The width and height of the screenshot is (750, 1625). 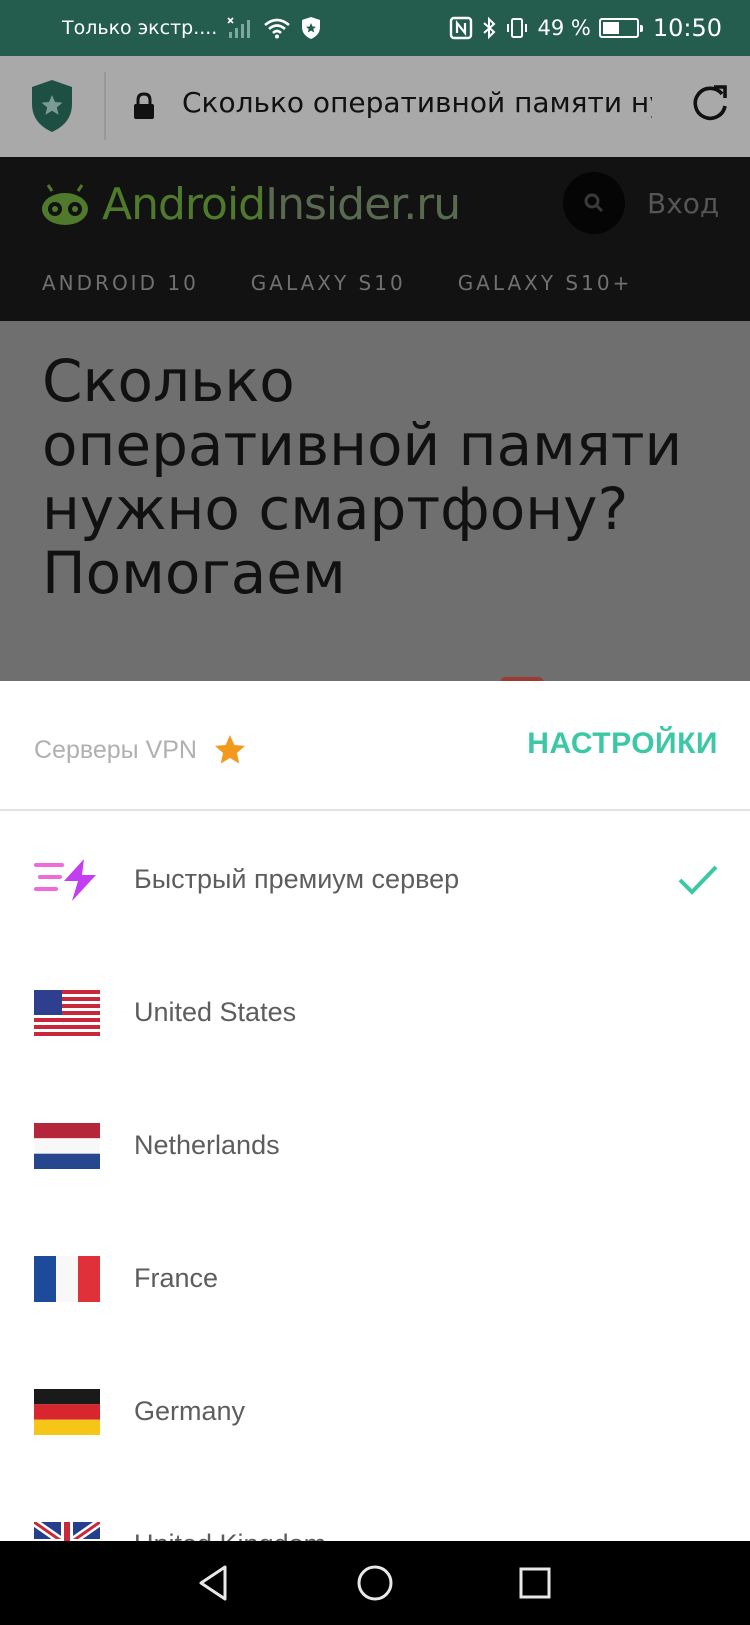 What do you see at coordinates (184, 204) in the screenshot?
I see `logo-android: Android` at bounding box center [184, 204].